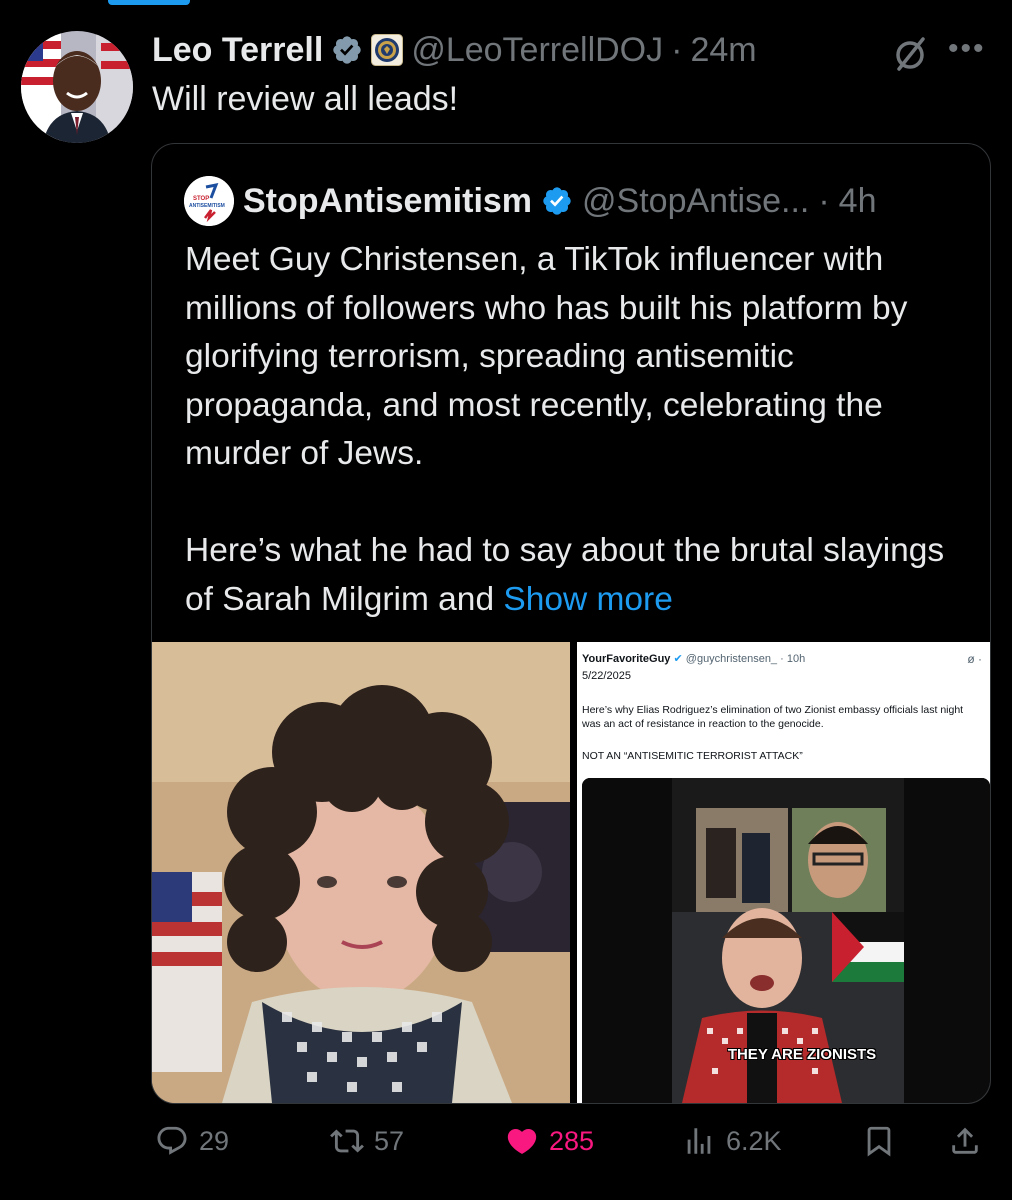 The width and height of the screenshot is (1012, 1200). I want to click on tweet-header: Leo Terrell @LeoTerrellDOJ · 24m, so click(454, 50).